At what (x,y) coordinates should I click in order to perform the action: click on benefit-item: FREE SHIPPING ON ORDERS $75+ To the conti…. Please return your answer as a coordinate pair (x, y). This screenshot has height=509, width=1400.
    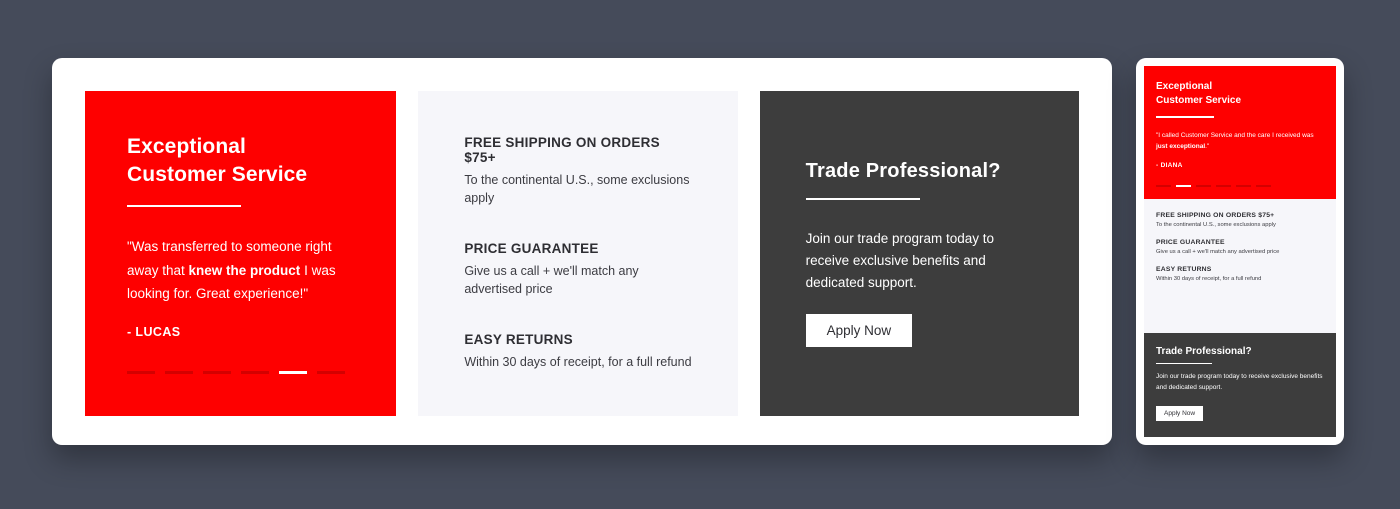
    Looking at the image, I should click on (577, 171).